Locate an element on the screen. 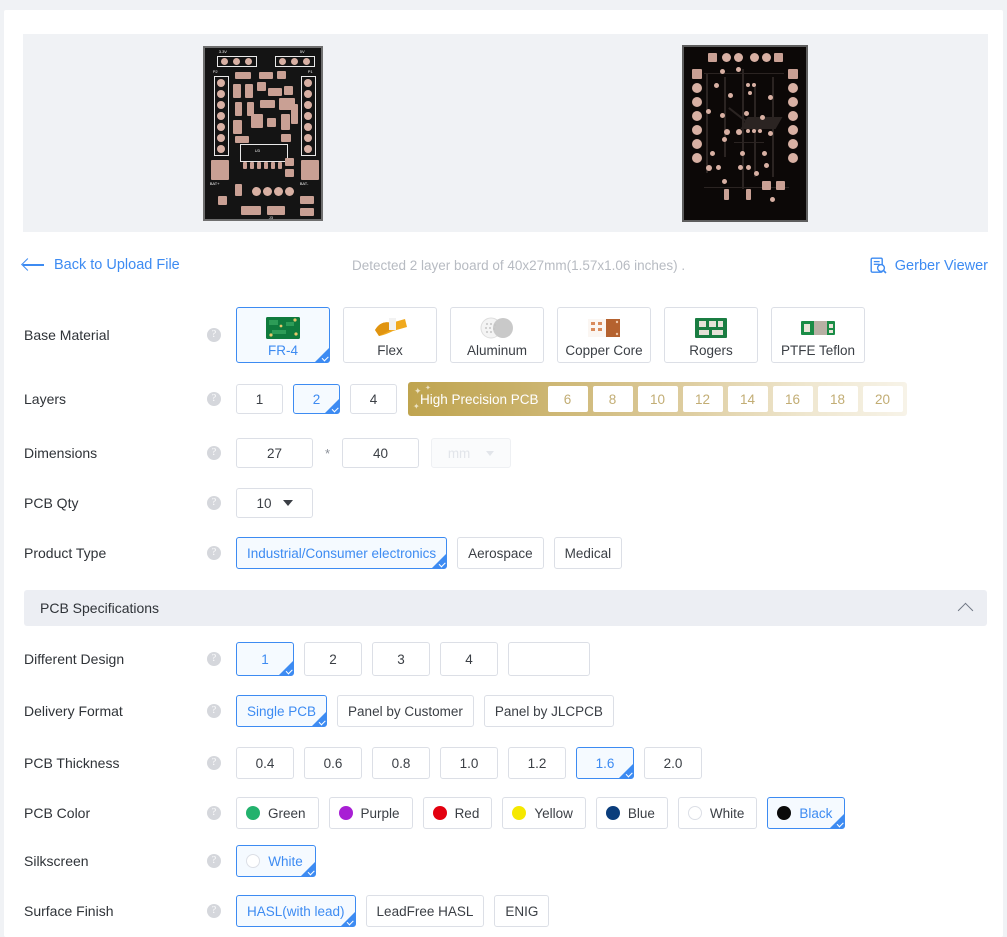  option-label: 12 is located at coordinates (703, 399).